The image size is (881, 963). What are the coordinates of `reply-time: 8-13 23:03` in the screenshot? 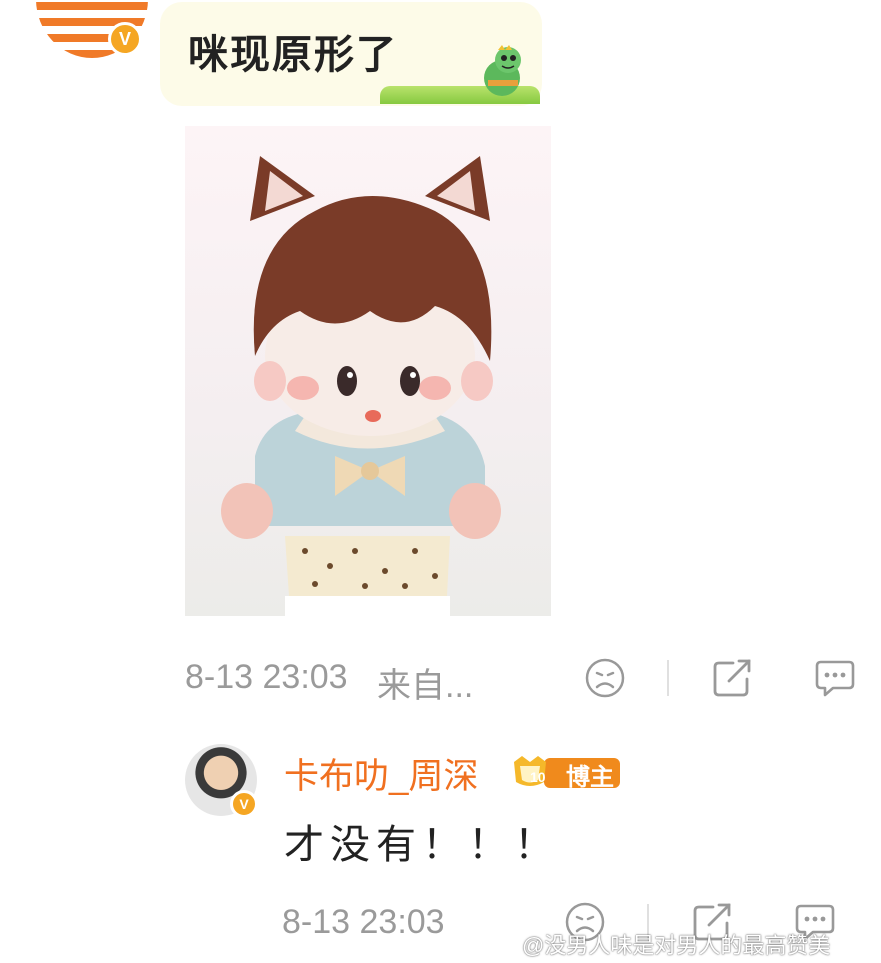 It's located at (363, 922).